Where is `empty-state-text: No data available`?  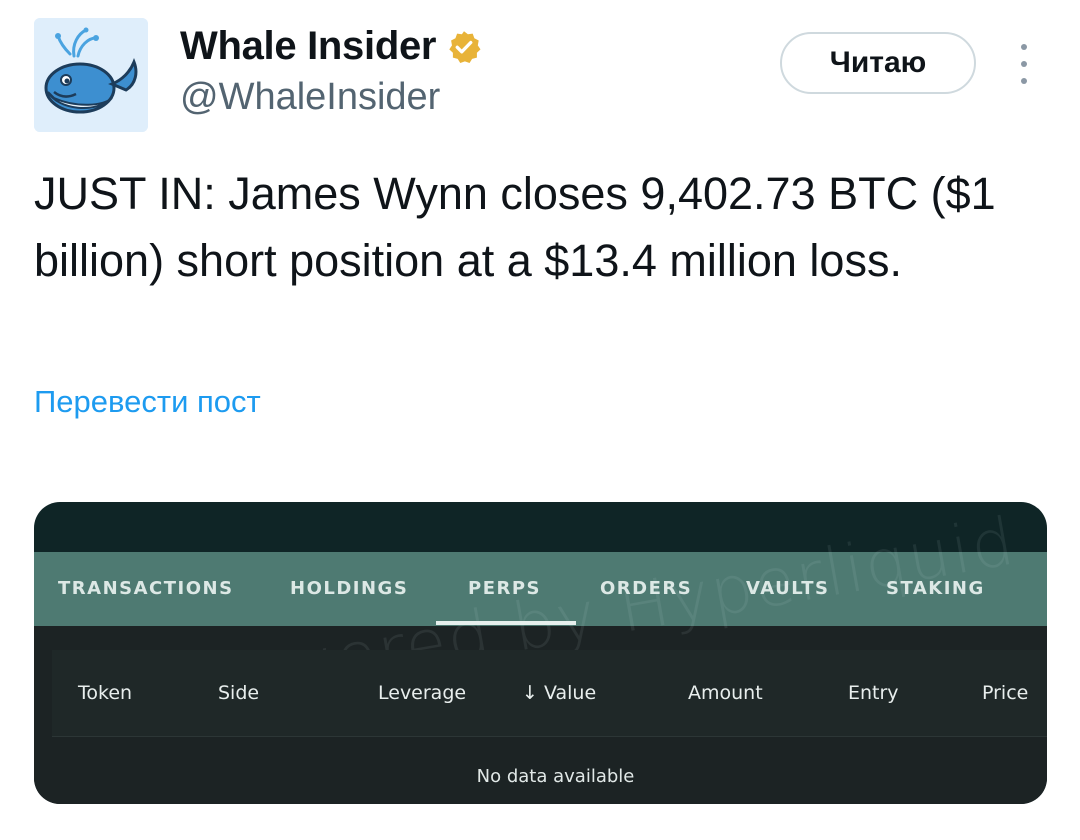 empty-state-text: No data available is located at coordinates (555, 776).